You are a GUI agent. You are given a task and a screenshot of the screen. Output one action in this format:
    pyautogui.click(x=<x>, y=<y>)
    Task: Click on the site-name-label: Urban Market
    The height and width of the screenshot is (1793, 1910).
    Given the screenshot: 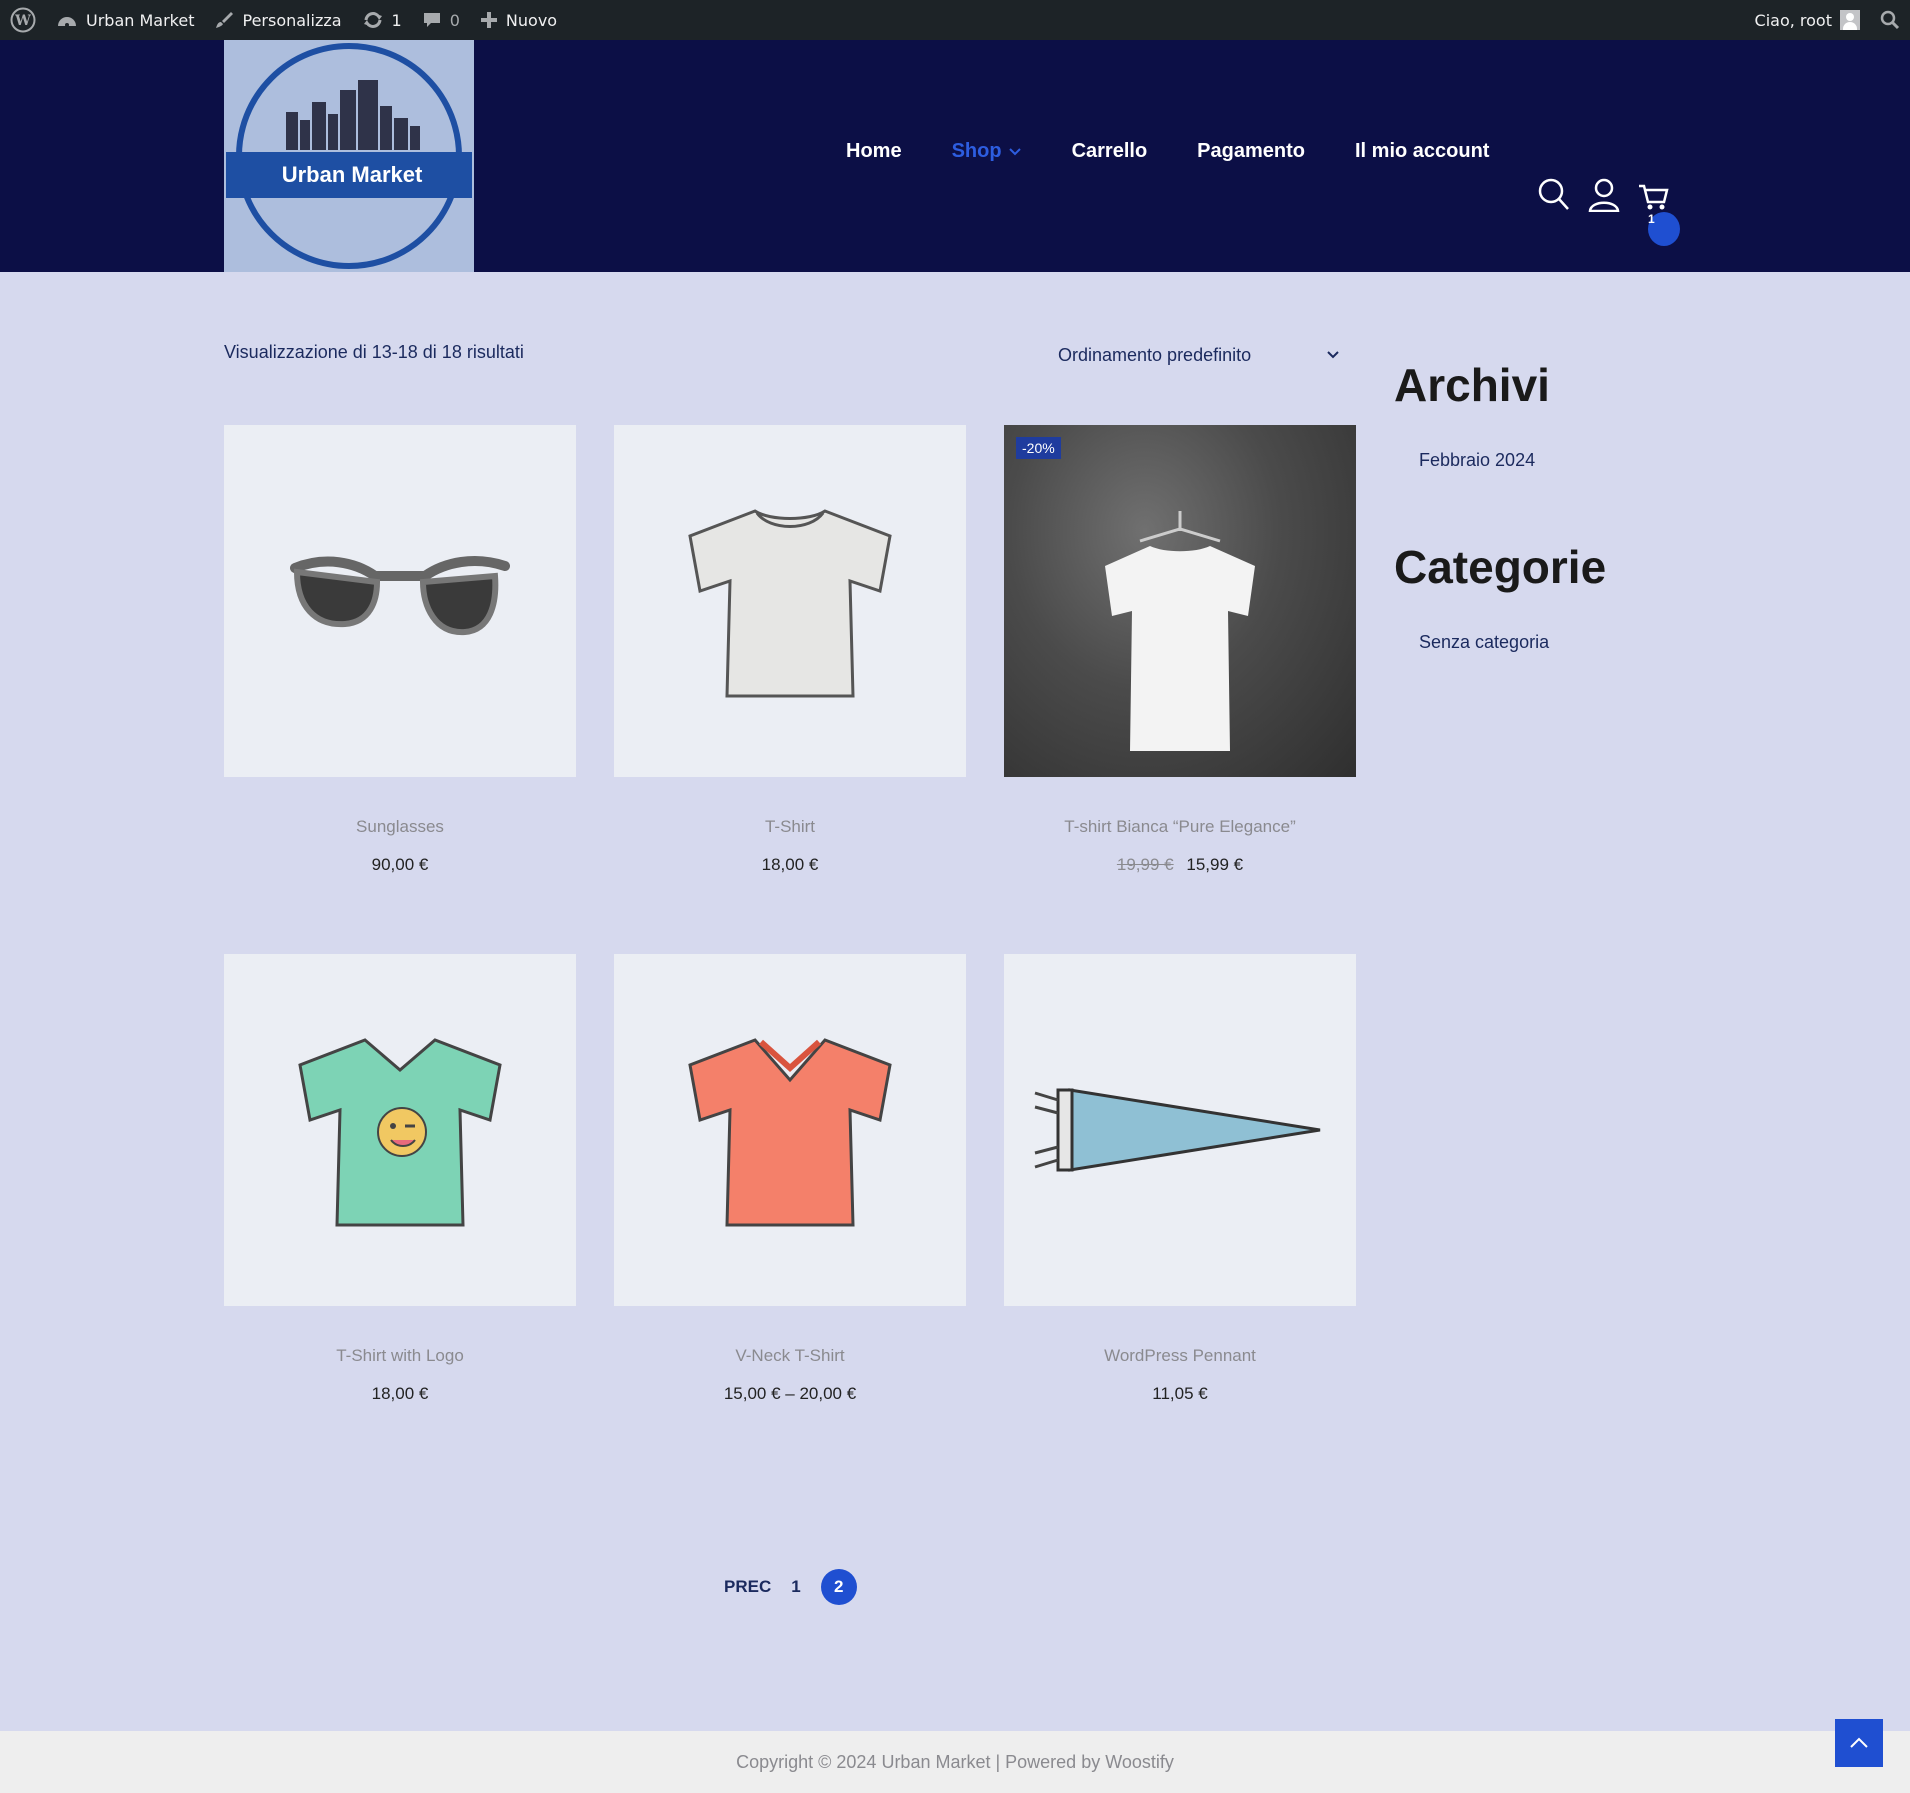 What is the action you would take?
    pyautogui.click(x=140, y=20)
    